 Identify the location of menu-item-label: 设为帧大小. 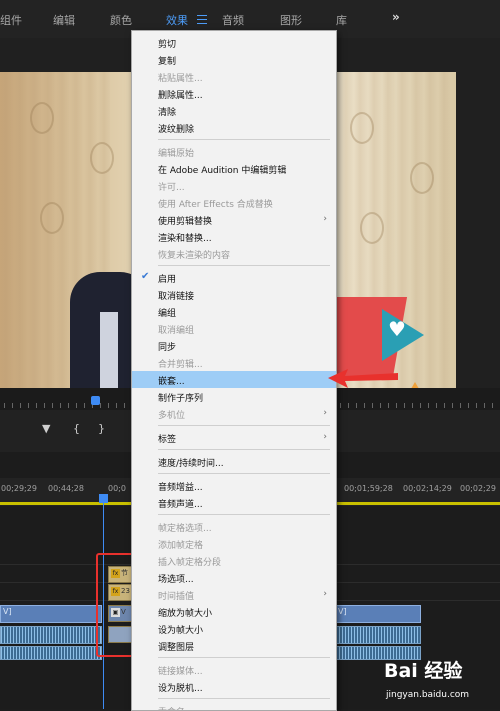
(181, 631).